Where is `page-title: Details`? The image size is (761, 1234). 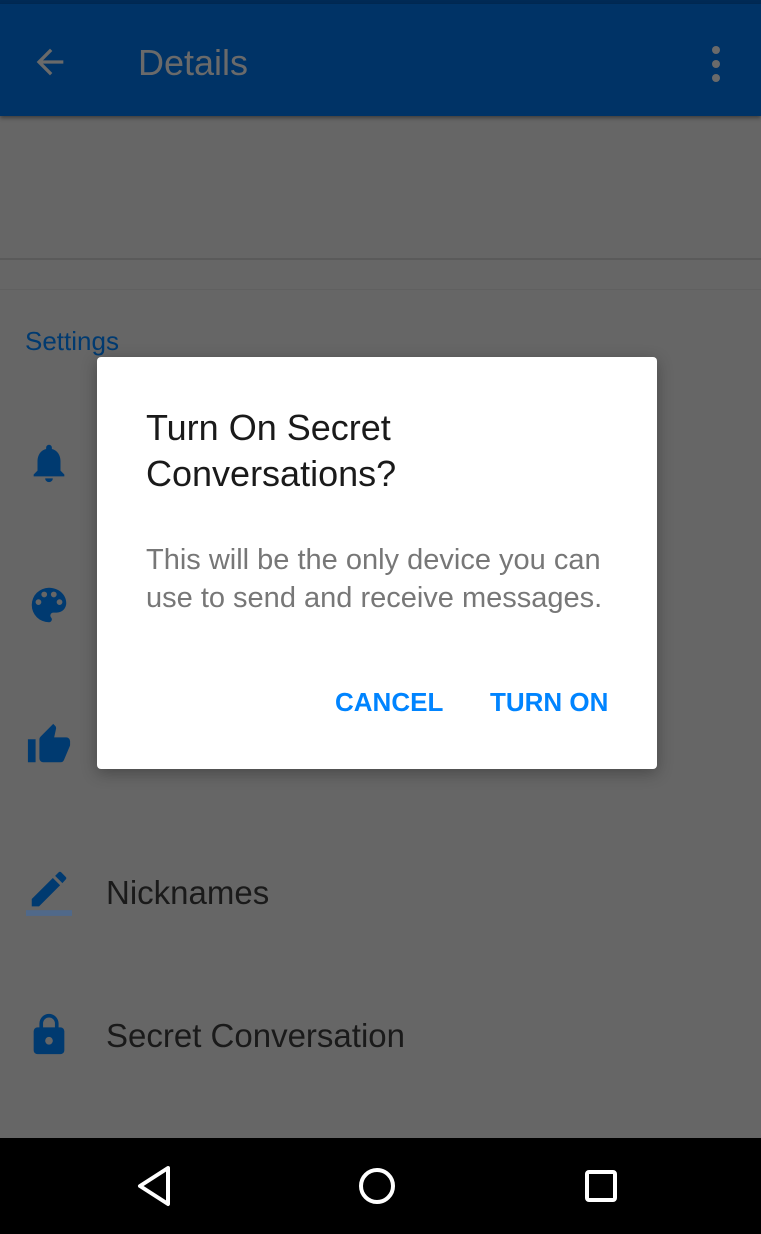 page-title: Details is located at coordinates (193, 62).